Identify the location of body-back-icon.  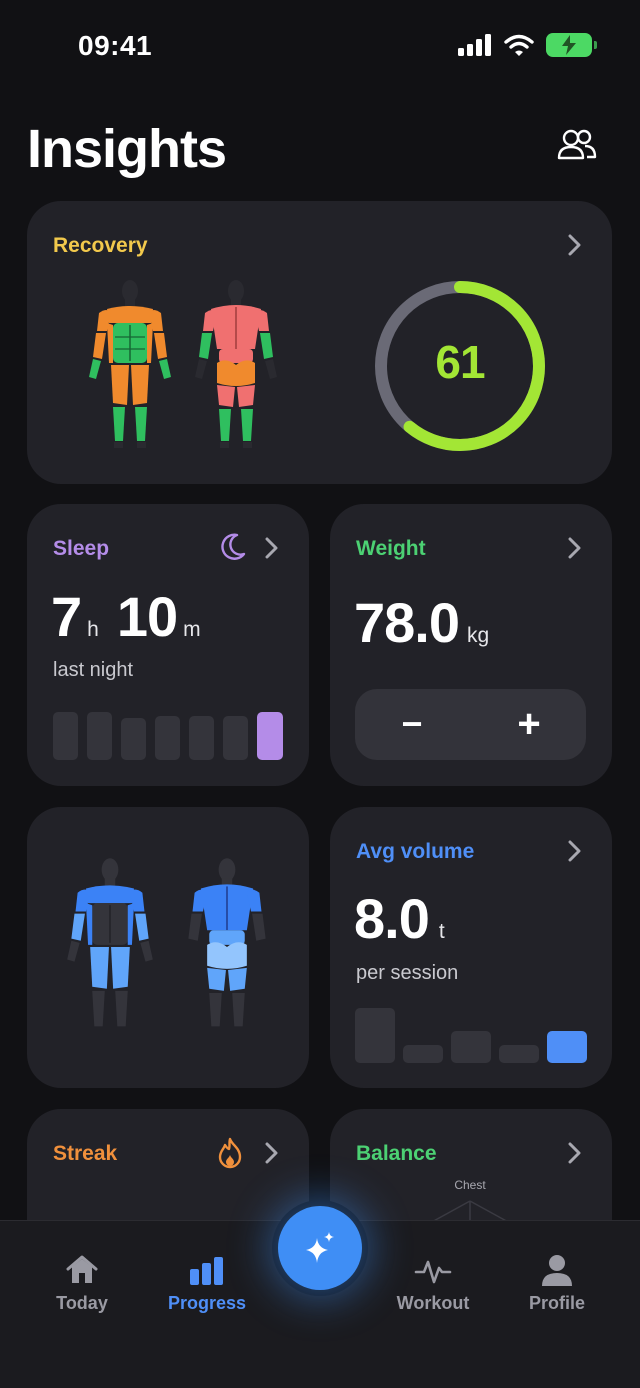
(227, 942).